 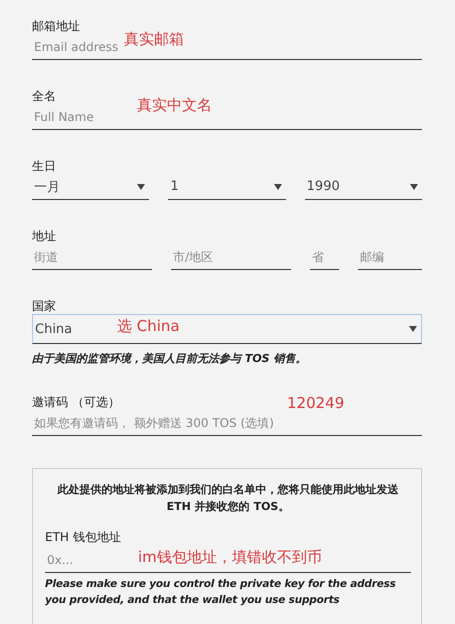 What do you see at coordinates (148, 326) in the screenshot?
I see `annotation: 选 China` at bounding box center [148, 326].